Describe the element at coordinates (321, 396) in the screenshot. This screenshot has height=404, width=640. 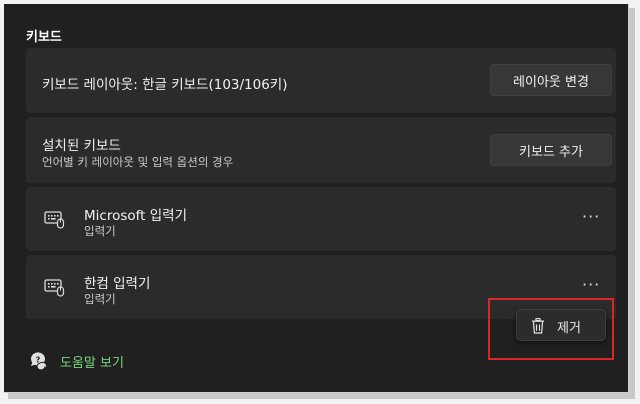
I see `window-shadow-bottom` at that location.